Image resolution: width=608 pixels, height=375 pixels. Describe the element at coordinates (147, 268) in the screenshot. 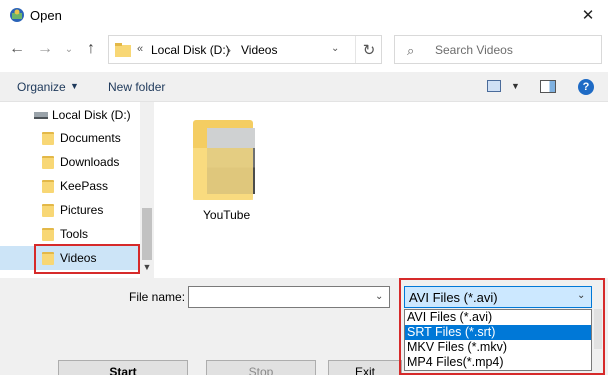

I see `scroll-down-icon: ▼` at that location.